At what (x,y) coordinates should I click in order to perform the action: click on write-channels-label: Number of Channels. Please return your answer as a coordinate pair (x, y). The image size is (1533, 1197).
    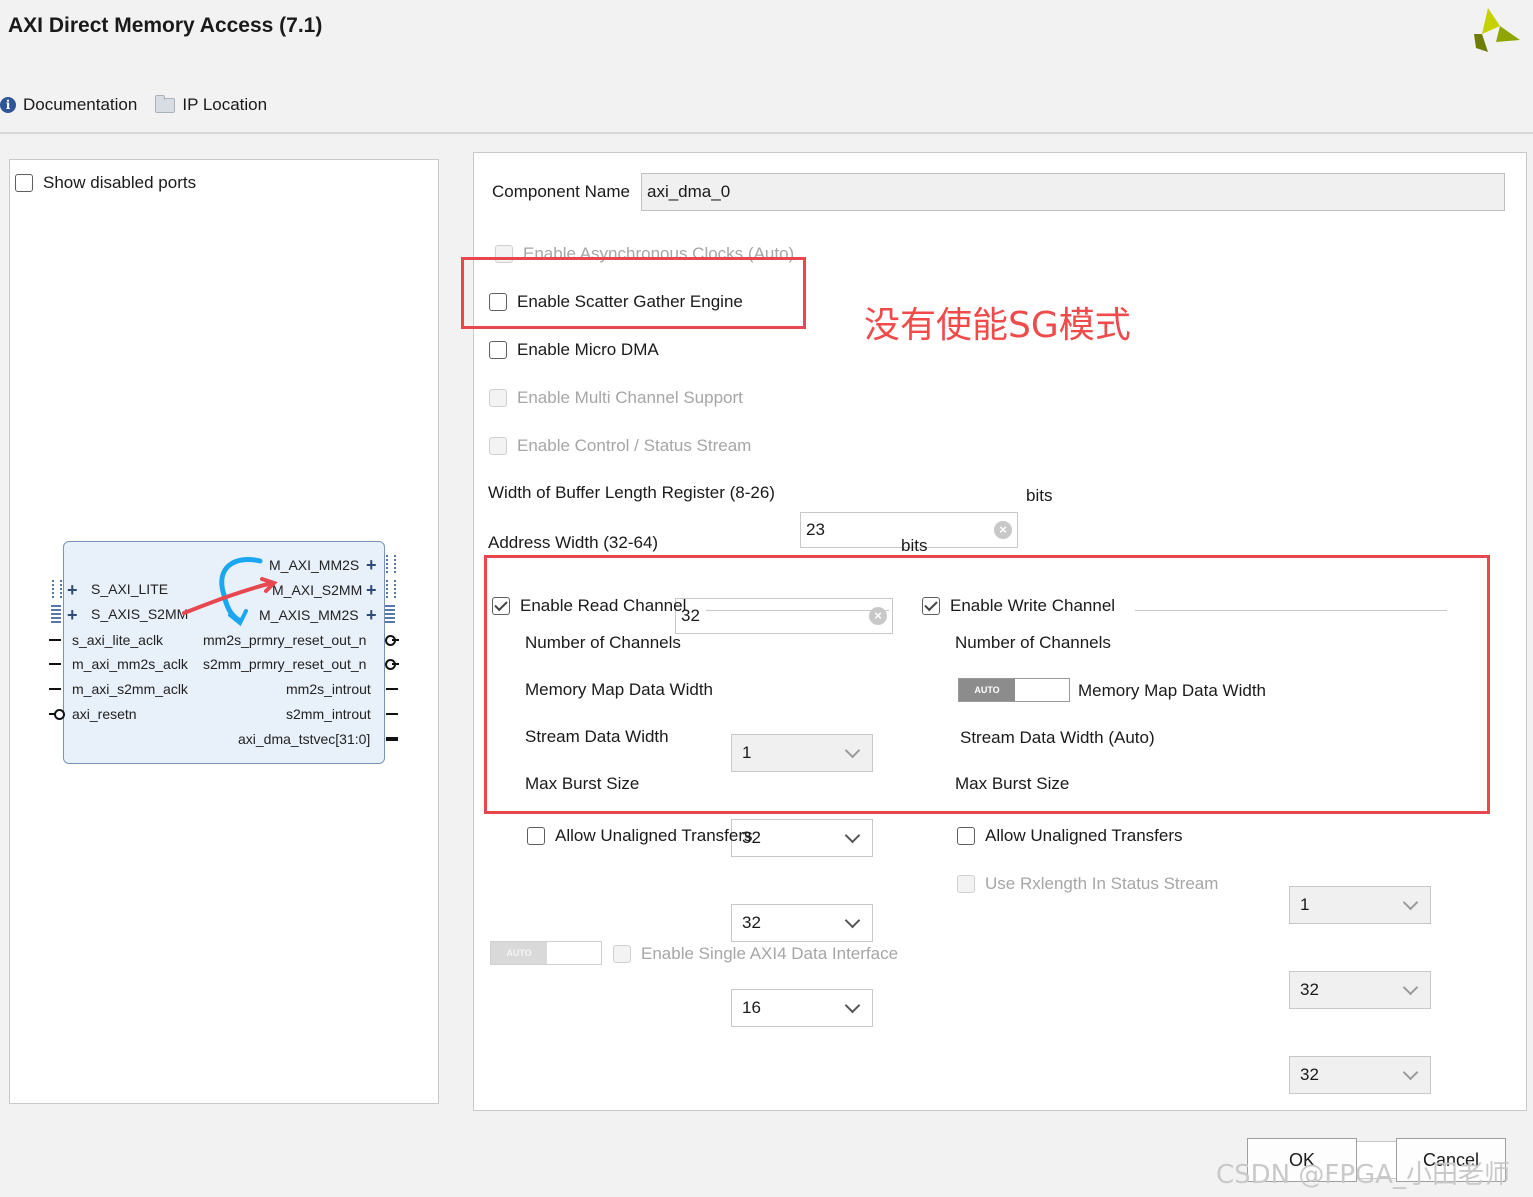
    Looking at the image, I should click on (1033, 642).